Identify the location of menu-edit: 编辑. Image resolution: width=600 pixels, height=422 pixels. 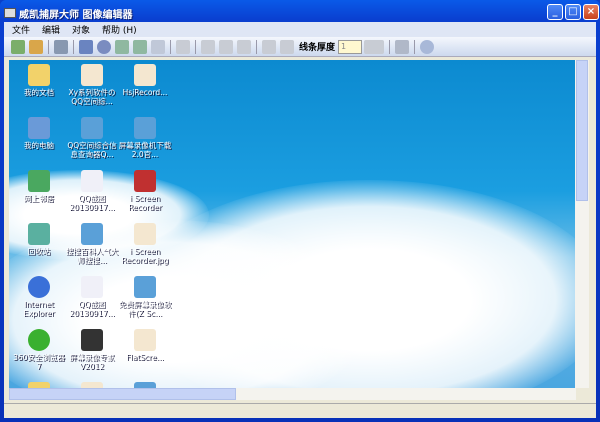
(51, 29).